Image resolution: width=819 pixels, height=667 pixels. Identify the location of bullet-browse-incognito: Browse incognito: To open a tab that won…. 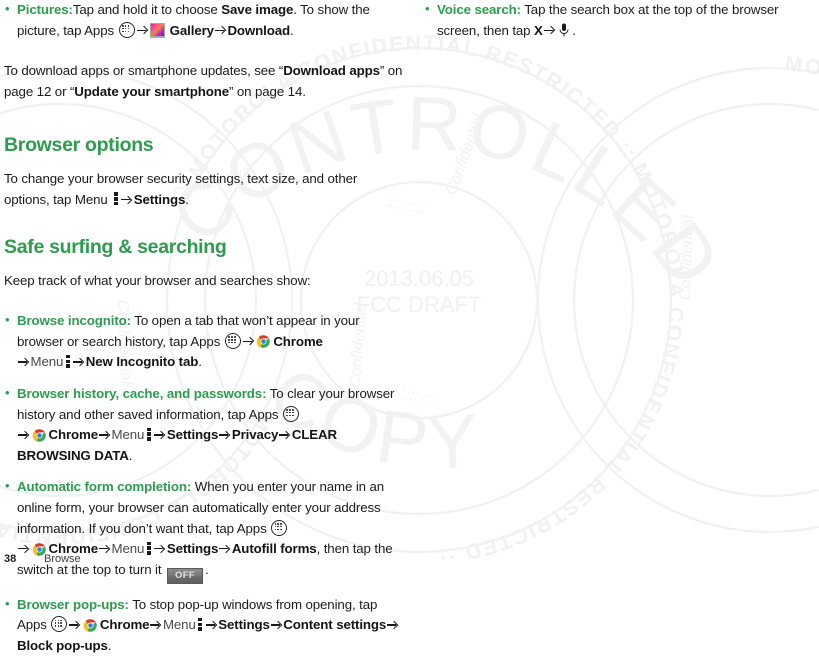
(204, 341).